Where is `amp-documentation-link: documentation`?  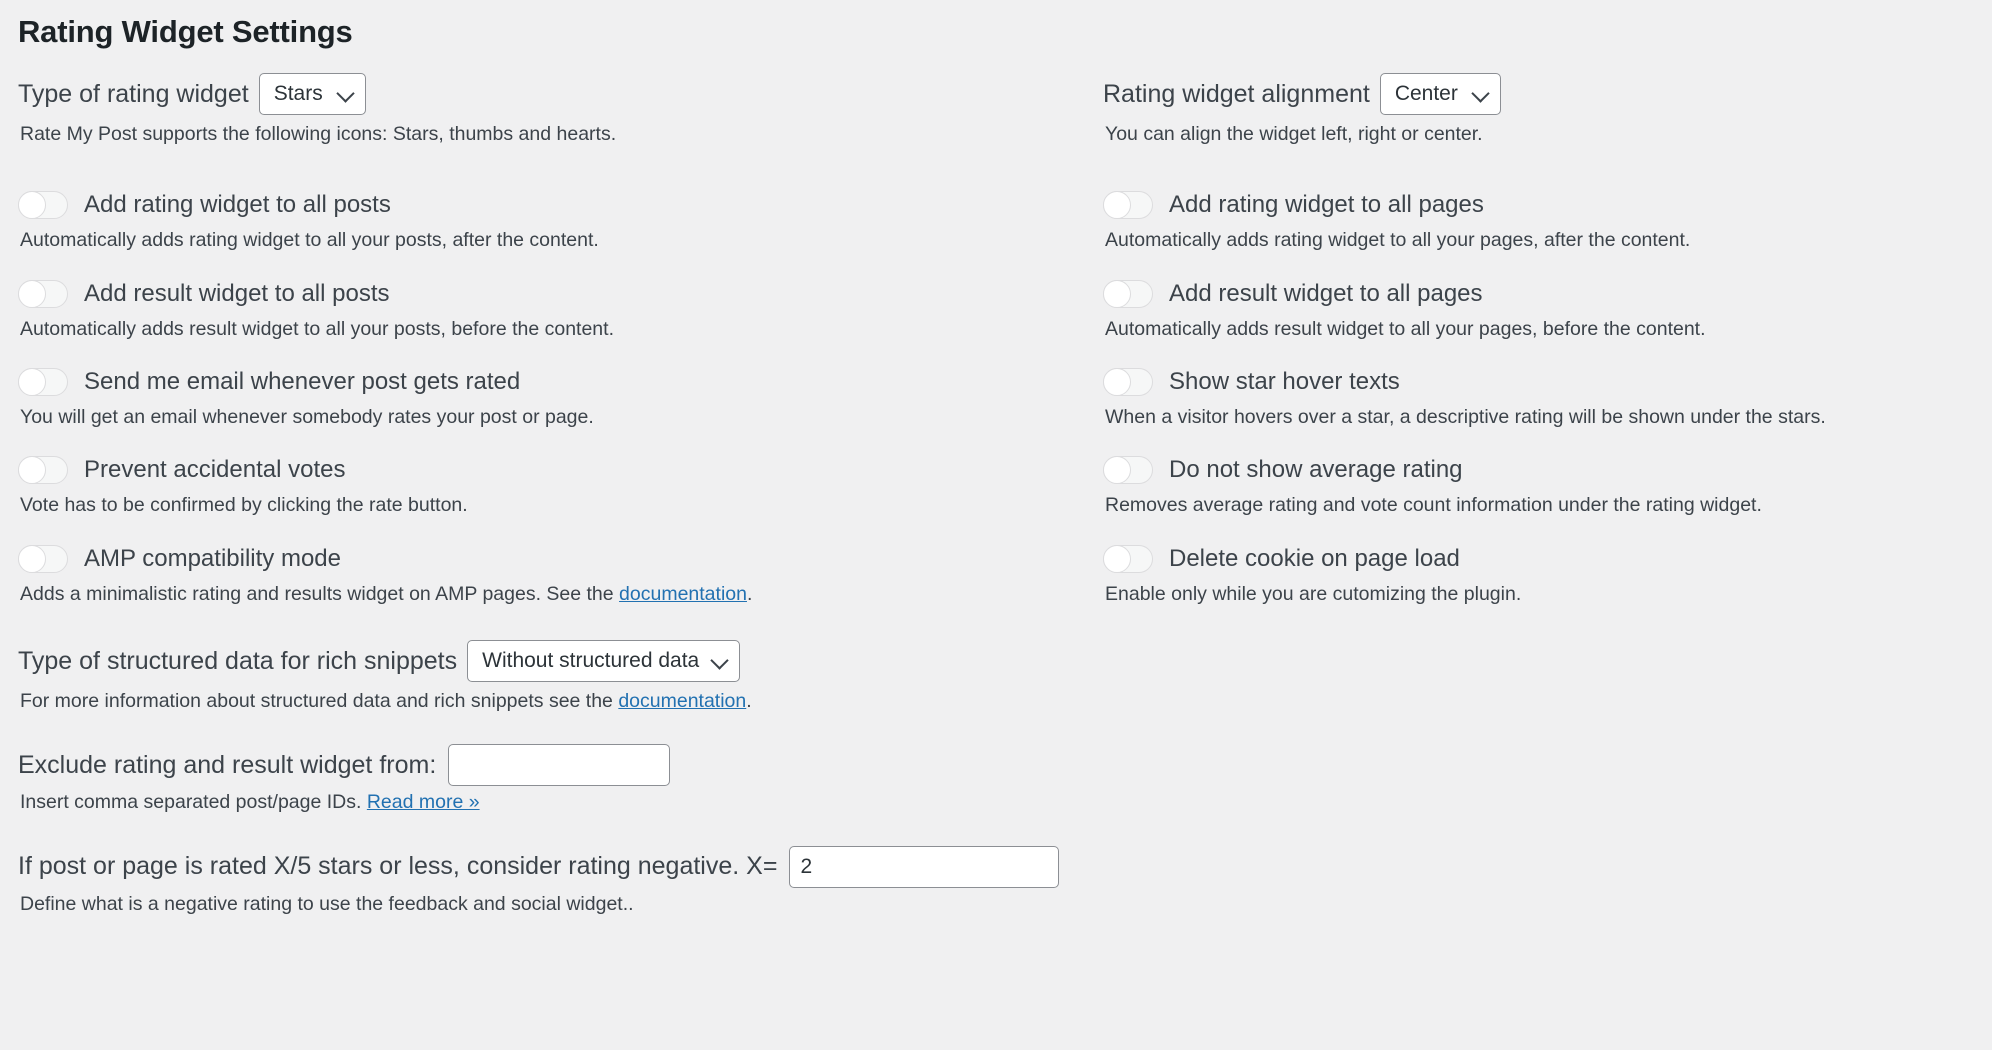 amp-documentation-link: documentation is located at coordinates (683, 594).